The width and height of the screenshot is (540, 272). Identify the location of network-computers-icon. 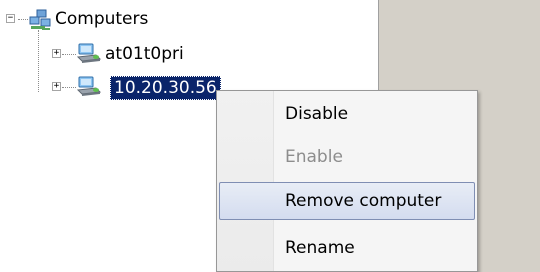
(40, 22).